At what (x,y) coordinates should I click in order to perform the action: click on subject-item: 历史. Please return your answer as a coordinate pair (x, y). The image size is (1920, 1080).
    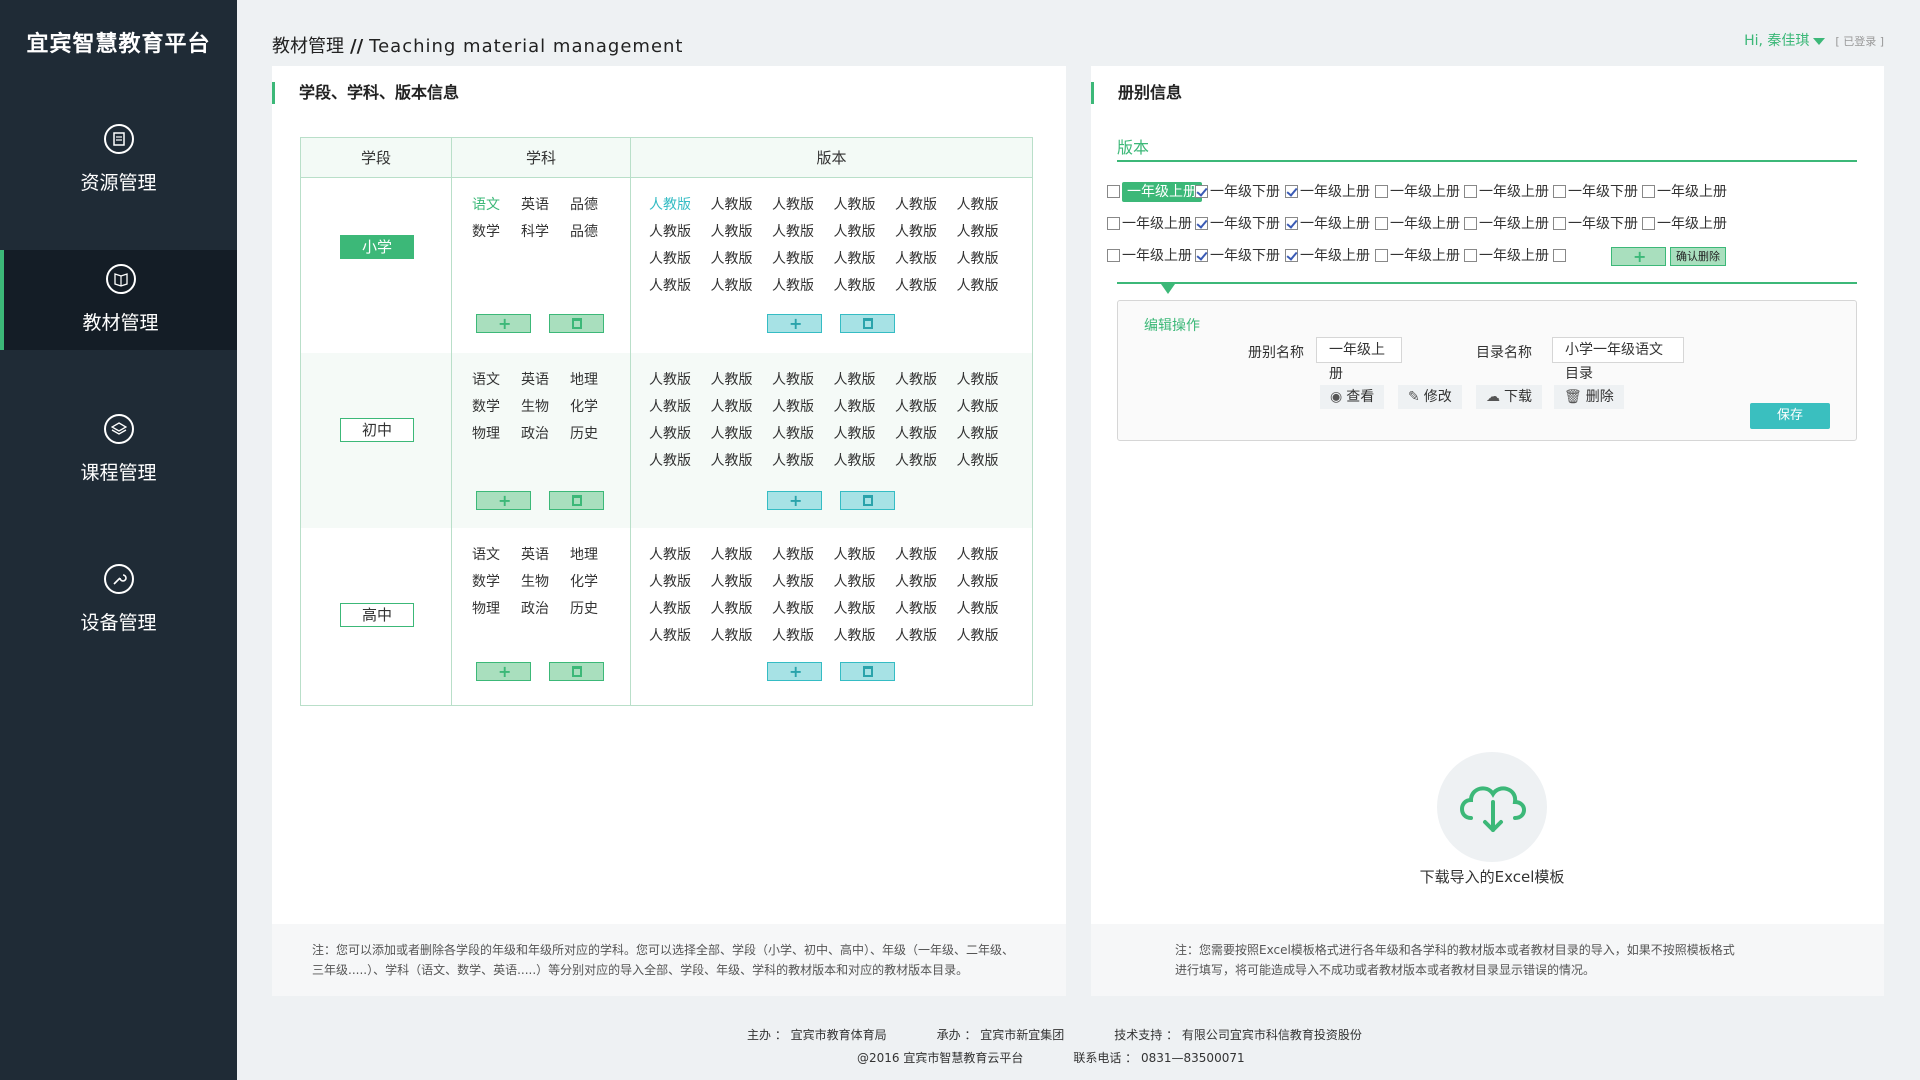
    Looking at the image, I should click on (594, 609).